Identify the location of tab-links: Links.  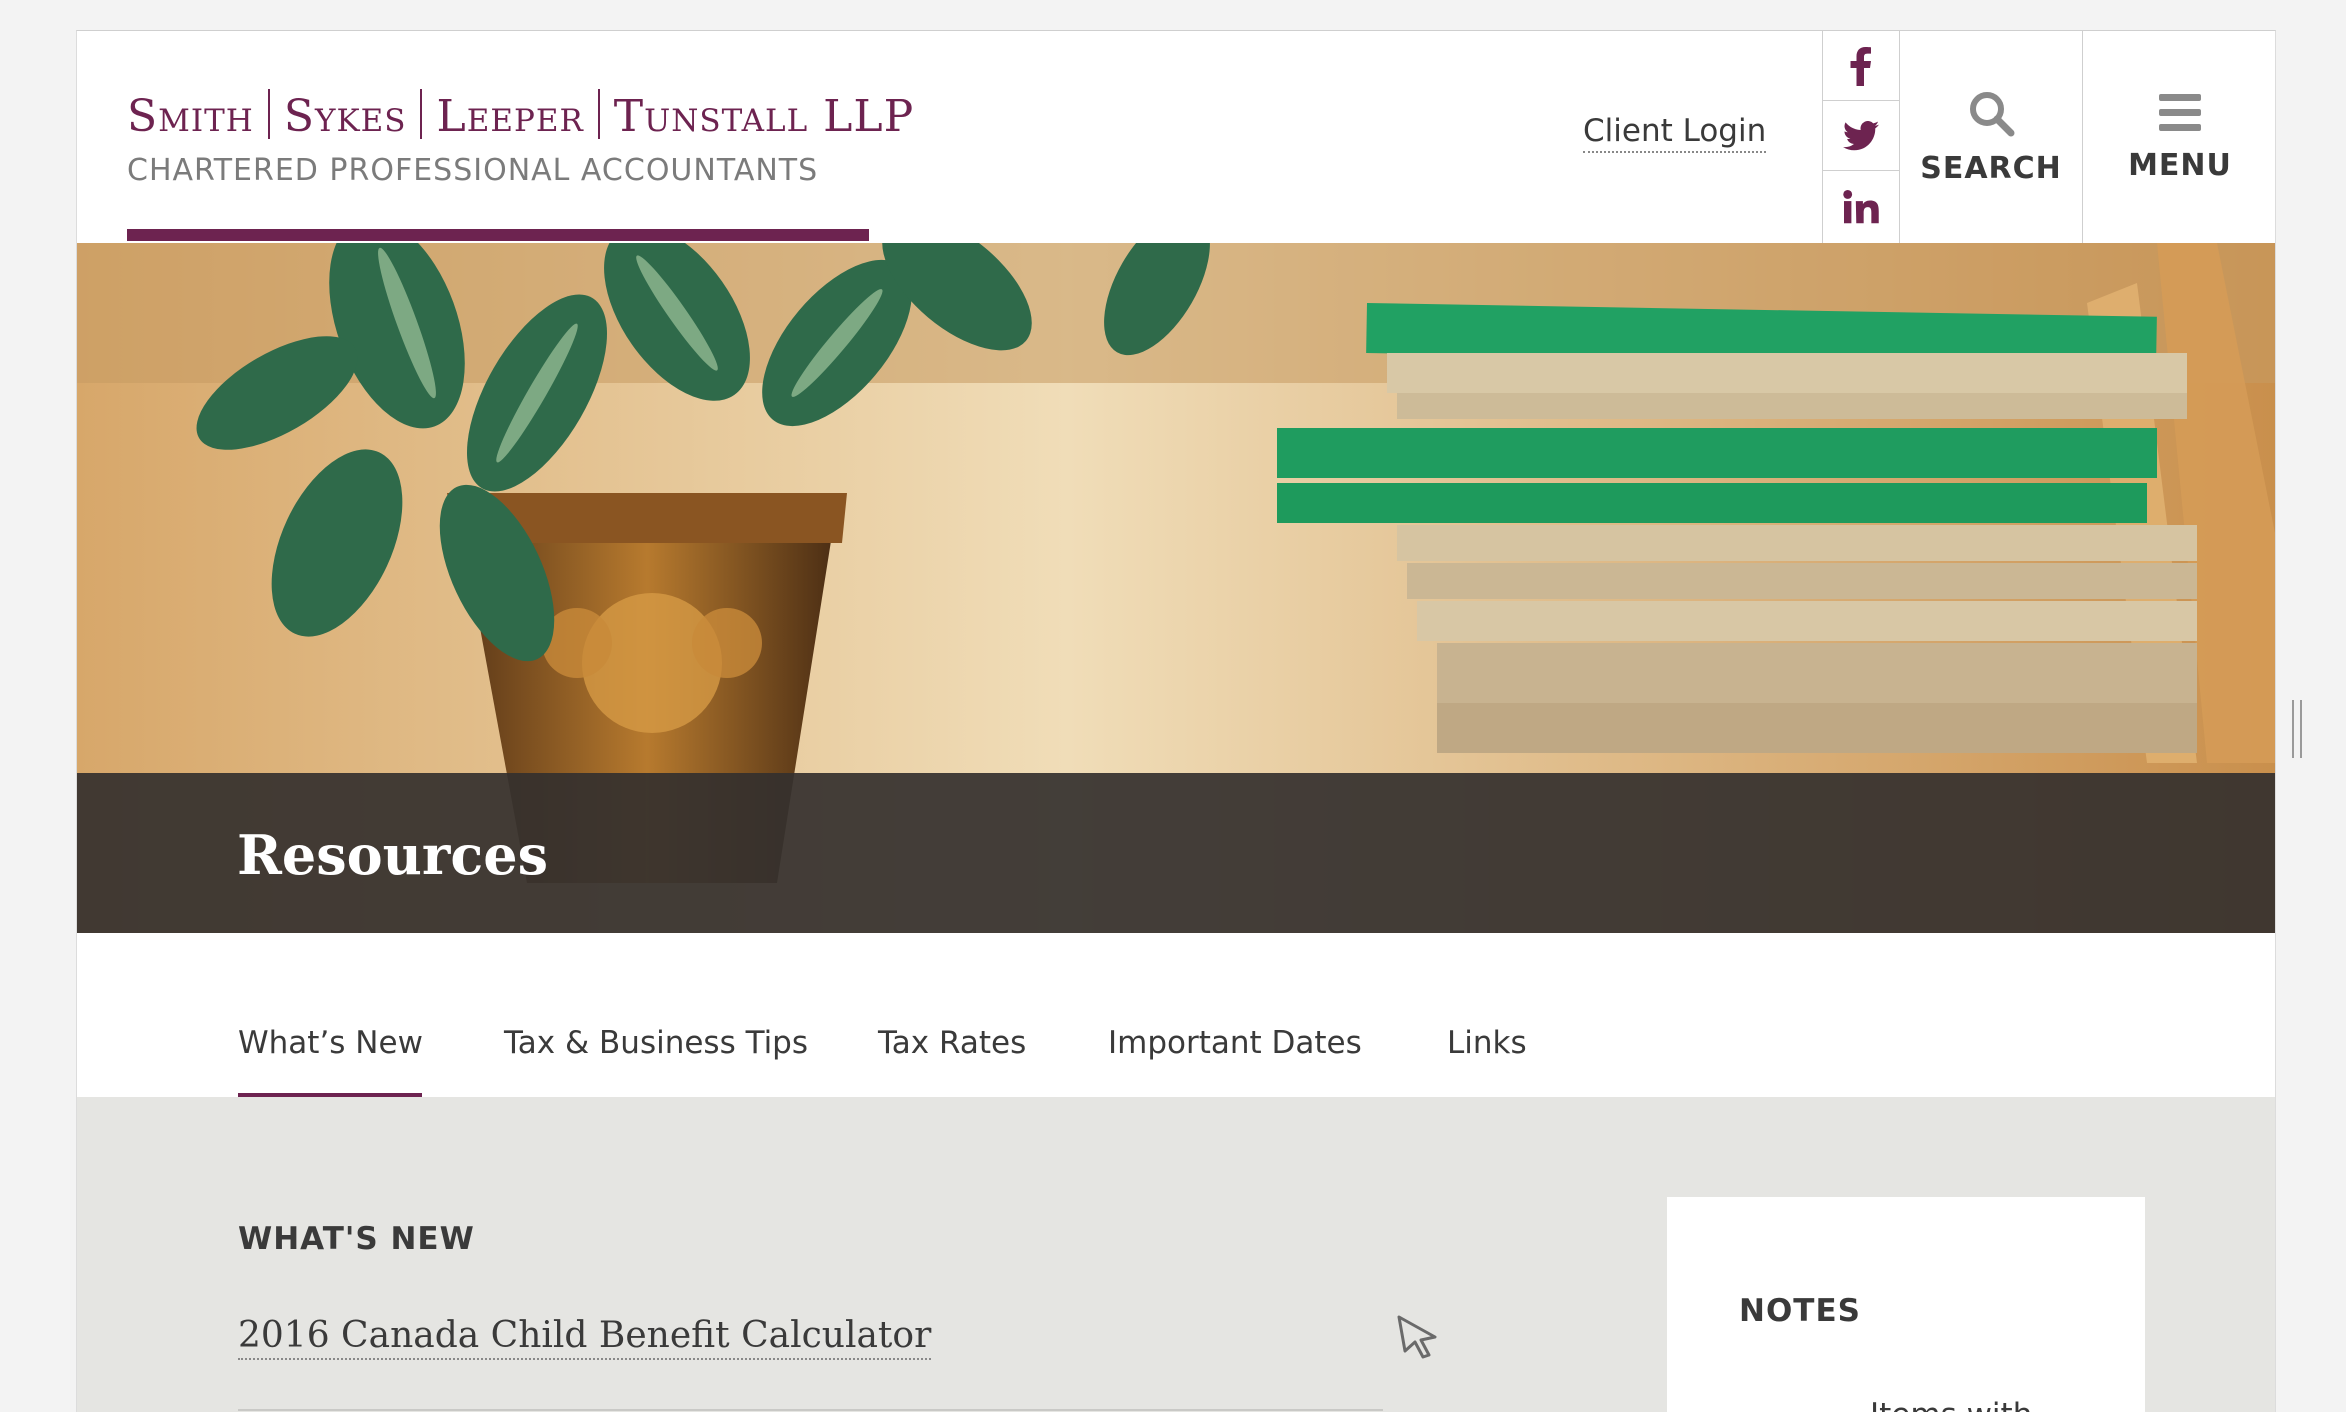
(1487, 1043).